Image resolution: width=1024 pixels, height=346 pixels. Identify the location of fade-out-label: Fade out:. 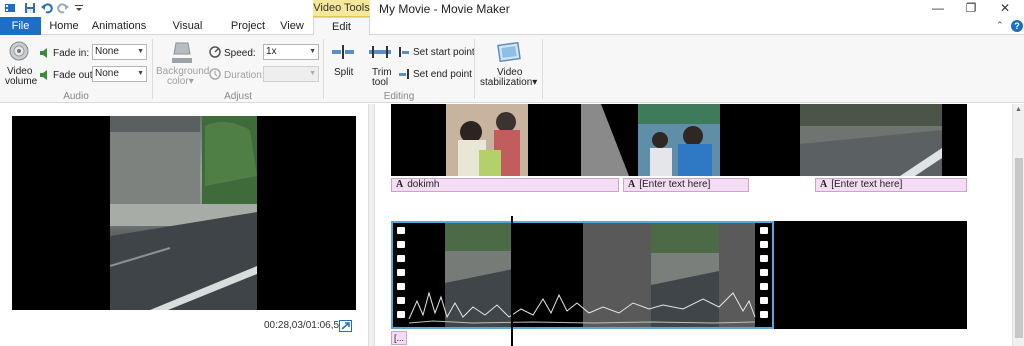
(74, 75).